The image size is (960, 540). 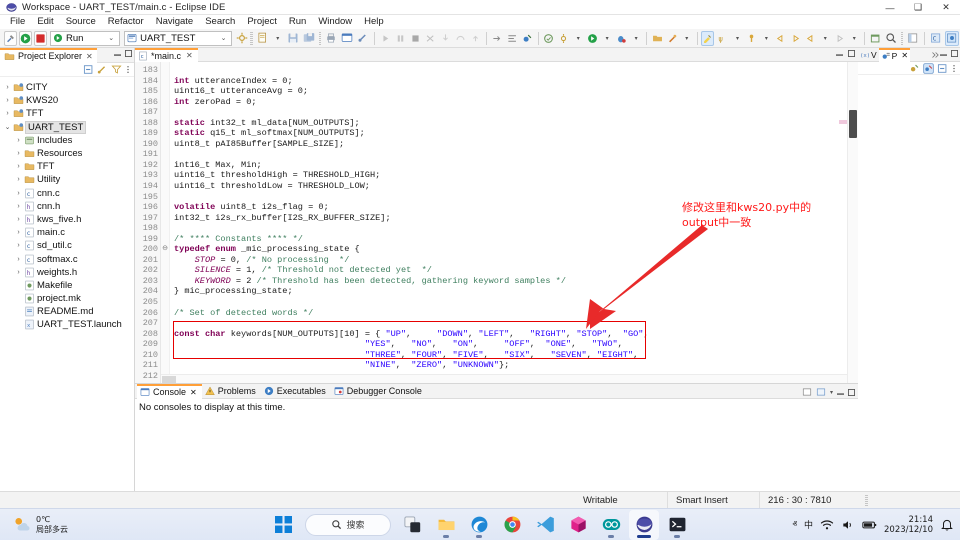 I want to click on console-view-icon, so click(x=347, y=38).